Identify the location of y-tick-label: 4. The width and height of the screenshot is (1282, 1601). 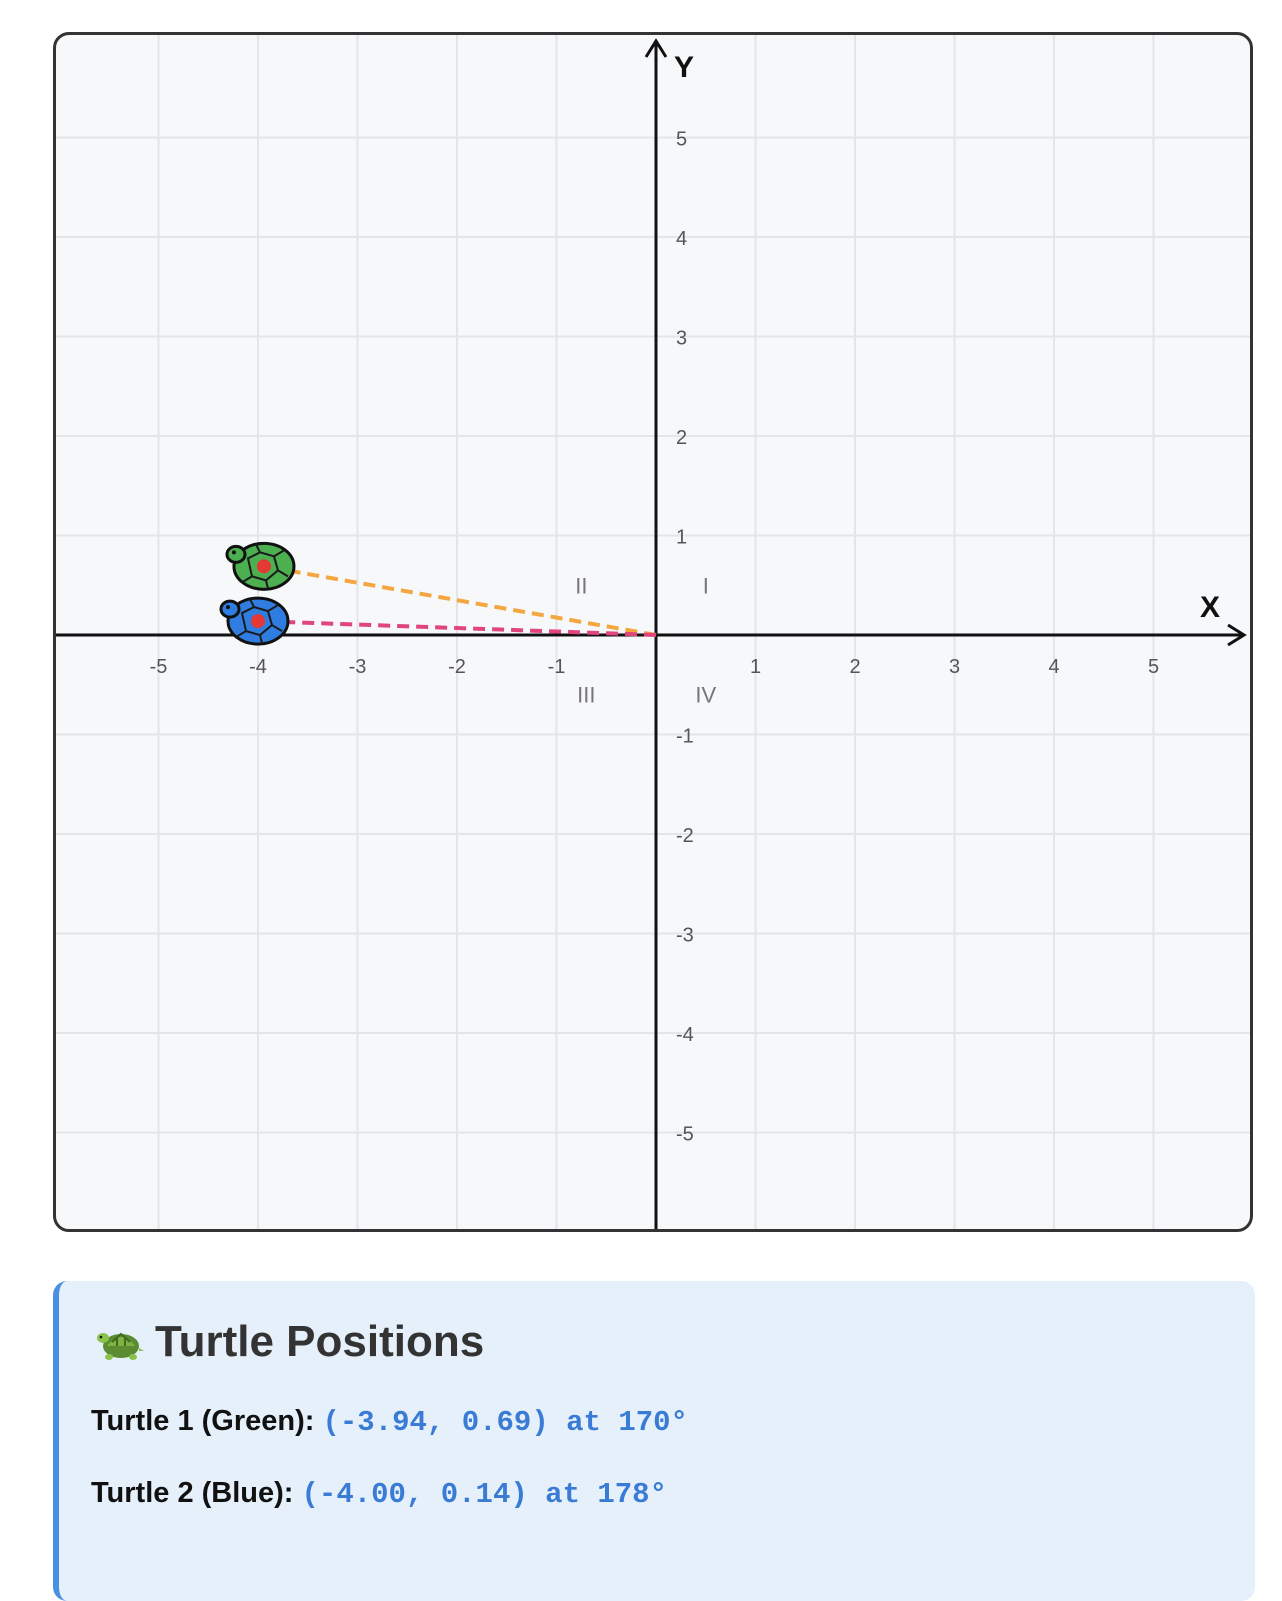
(681, 239).